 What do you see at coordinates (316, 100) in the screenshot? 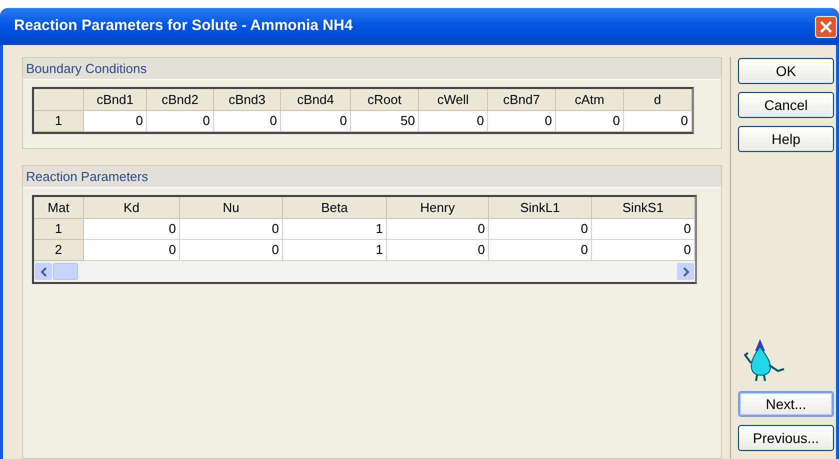
I see `column-header: cBnd4` at bounding box center [316, 100].